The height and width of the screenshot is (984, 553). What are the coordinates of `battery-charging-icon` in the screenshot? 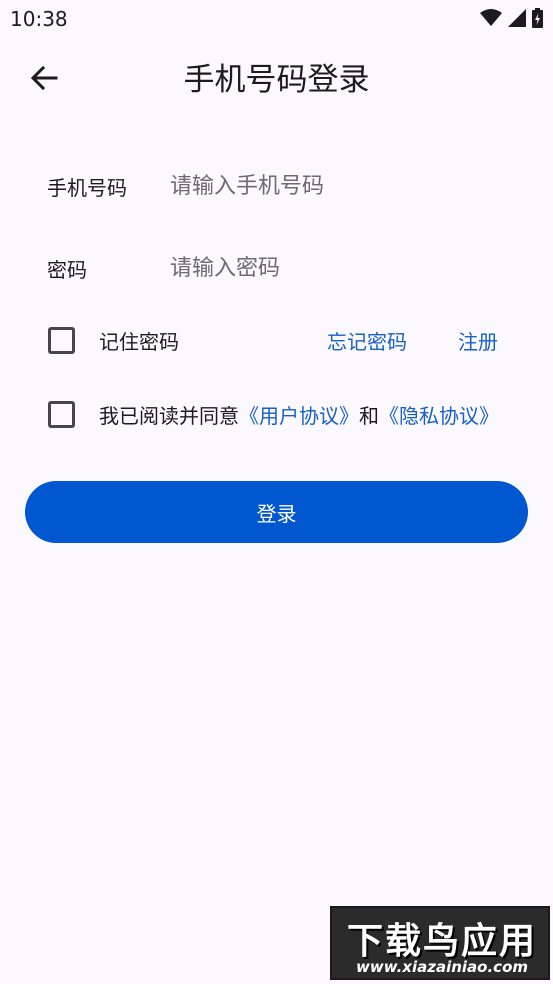 It's located at (537, 18).